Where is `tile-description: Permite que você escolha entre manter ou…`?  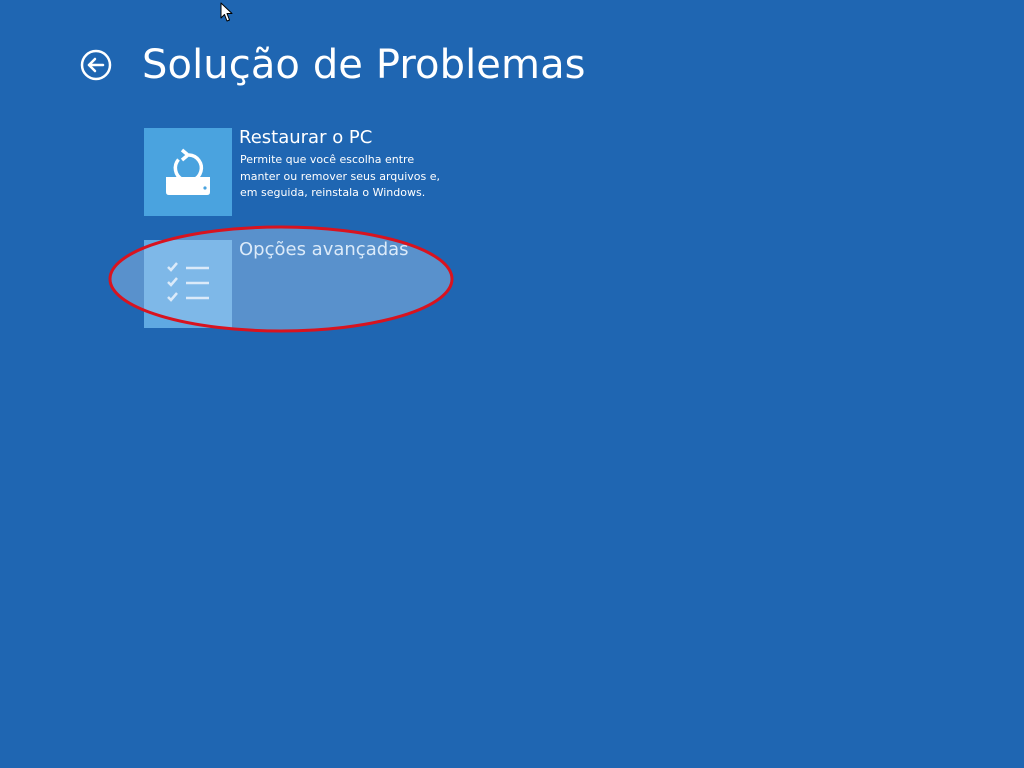 tile-description: Permite que você escolha entre manter ou… is located at coordinates (340, 176).